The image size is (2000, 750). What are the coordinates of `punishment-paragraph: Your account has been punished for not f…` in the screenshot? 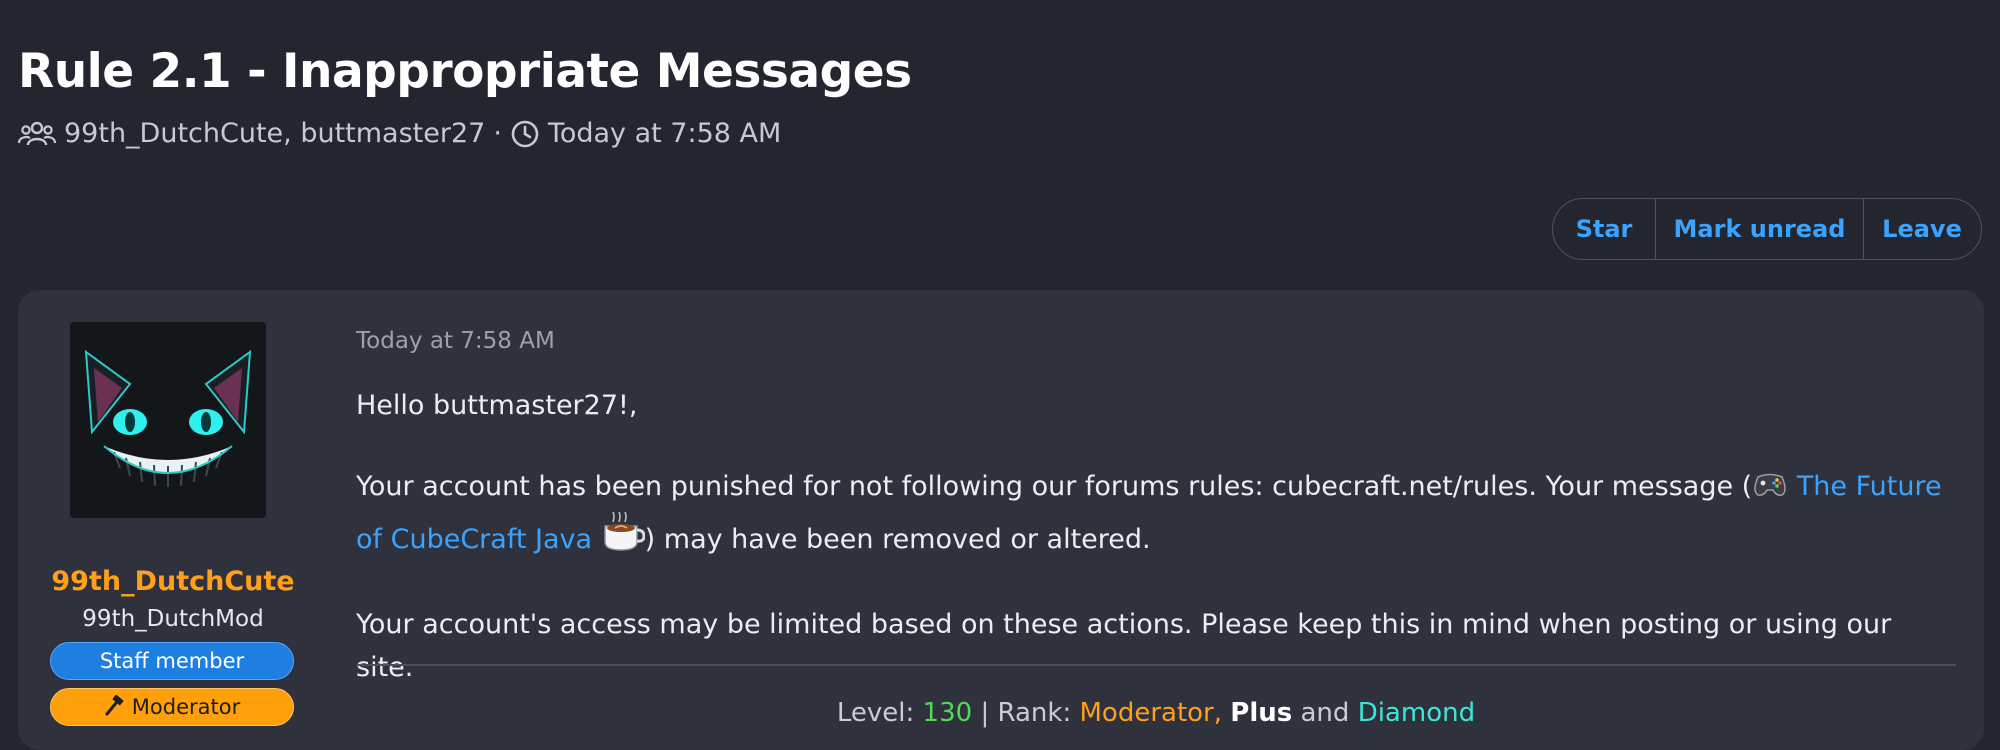 It's located at (1156, 515).